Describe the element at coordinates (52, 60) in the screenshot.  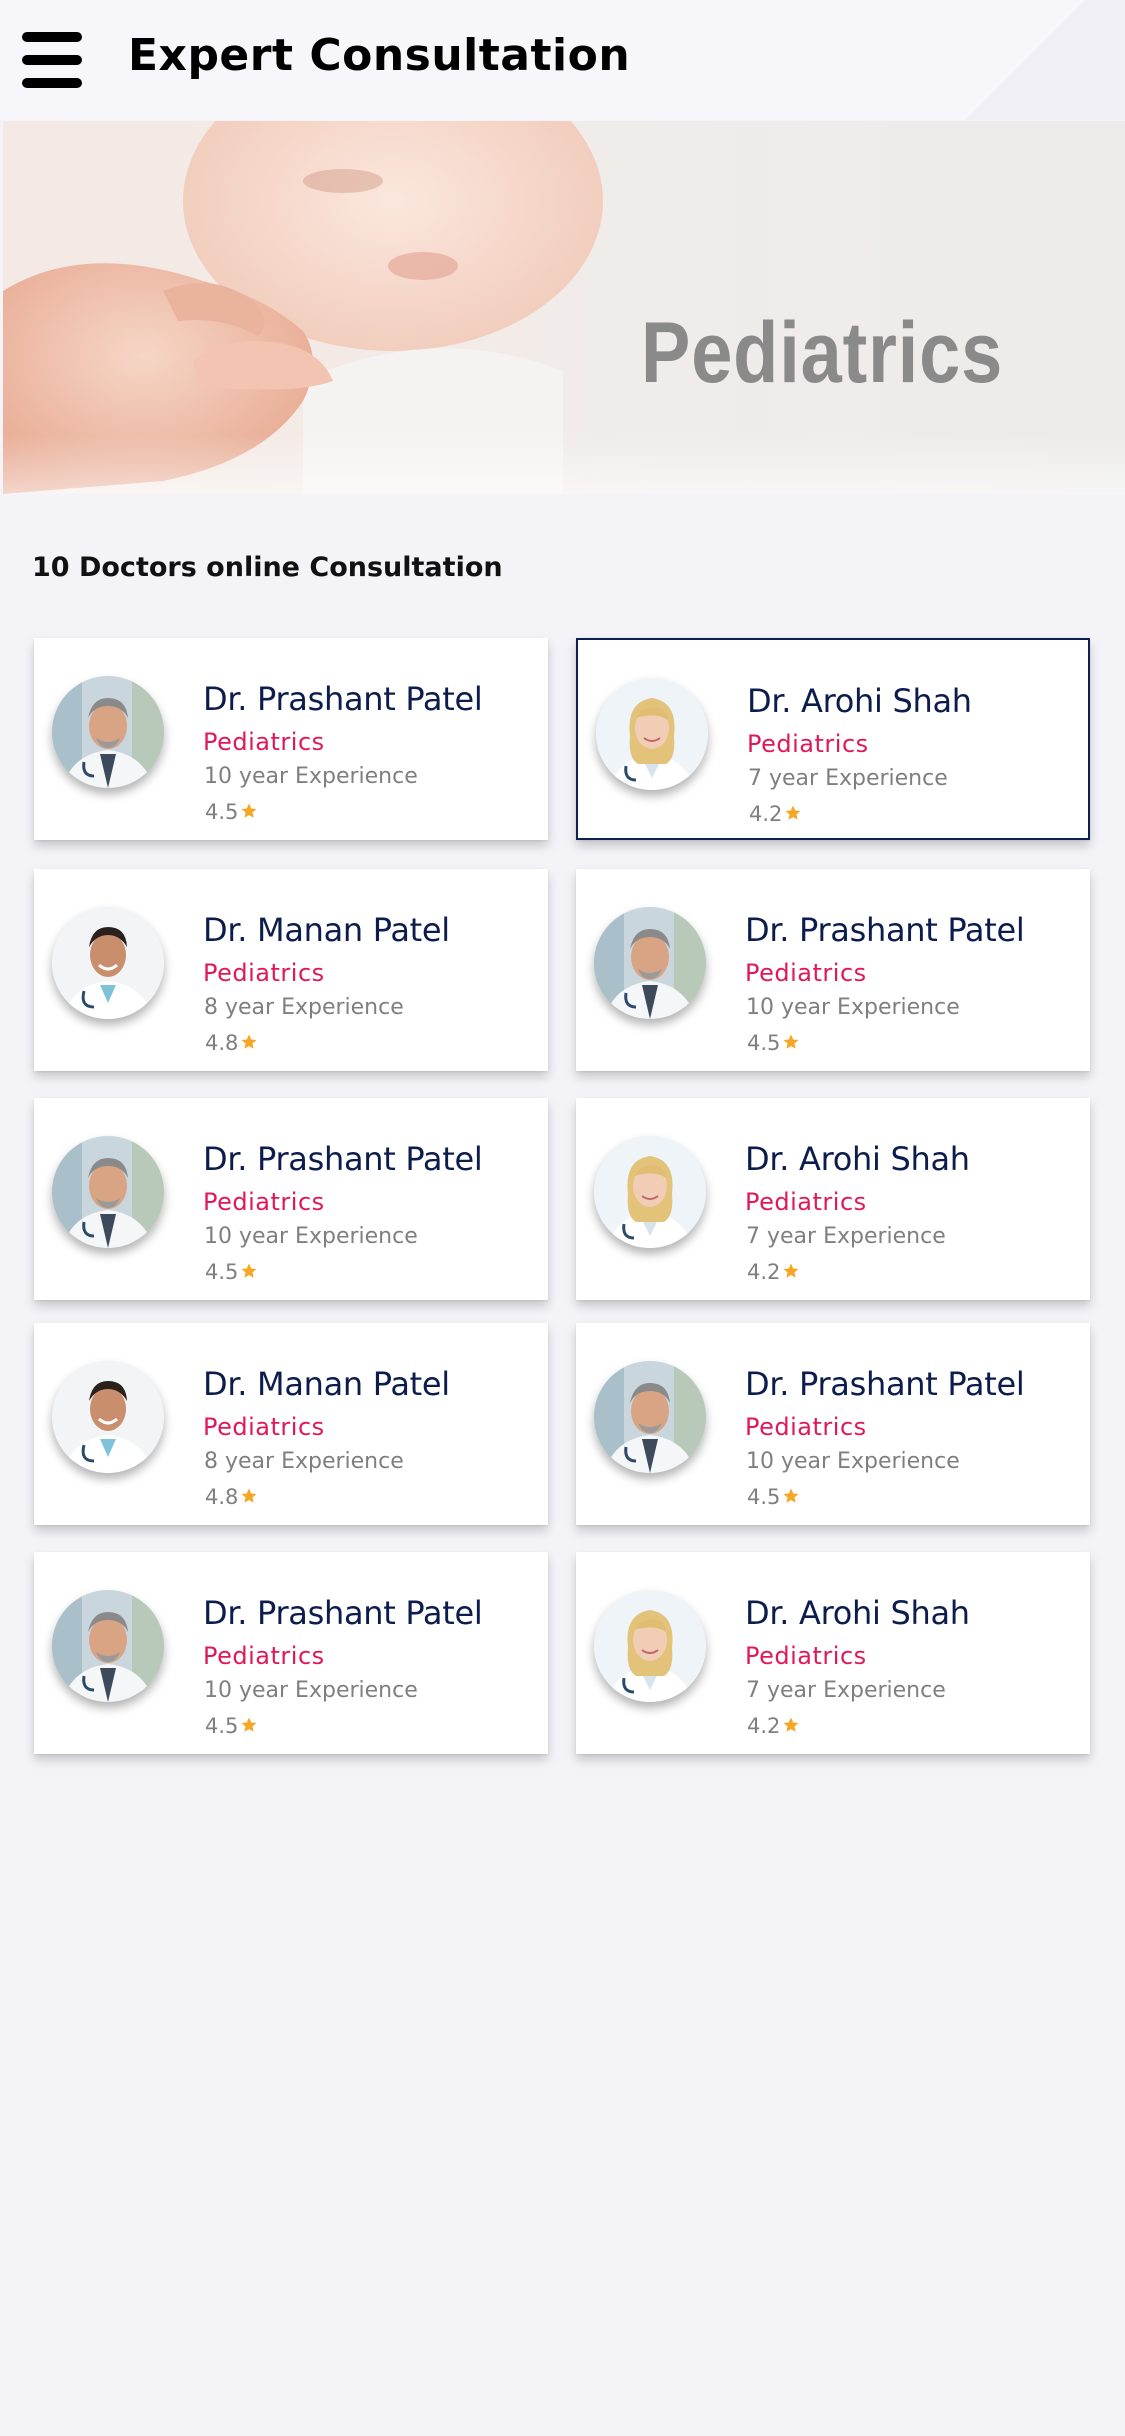
I see `hamburger-menu-icon` at that location.